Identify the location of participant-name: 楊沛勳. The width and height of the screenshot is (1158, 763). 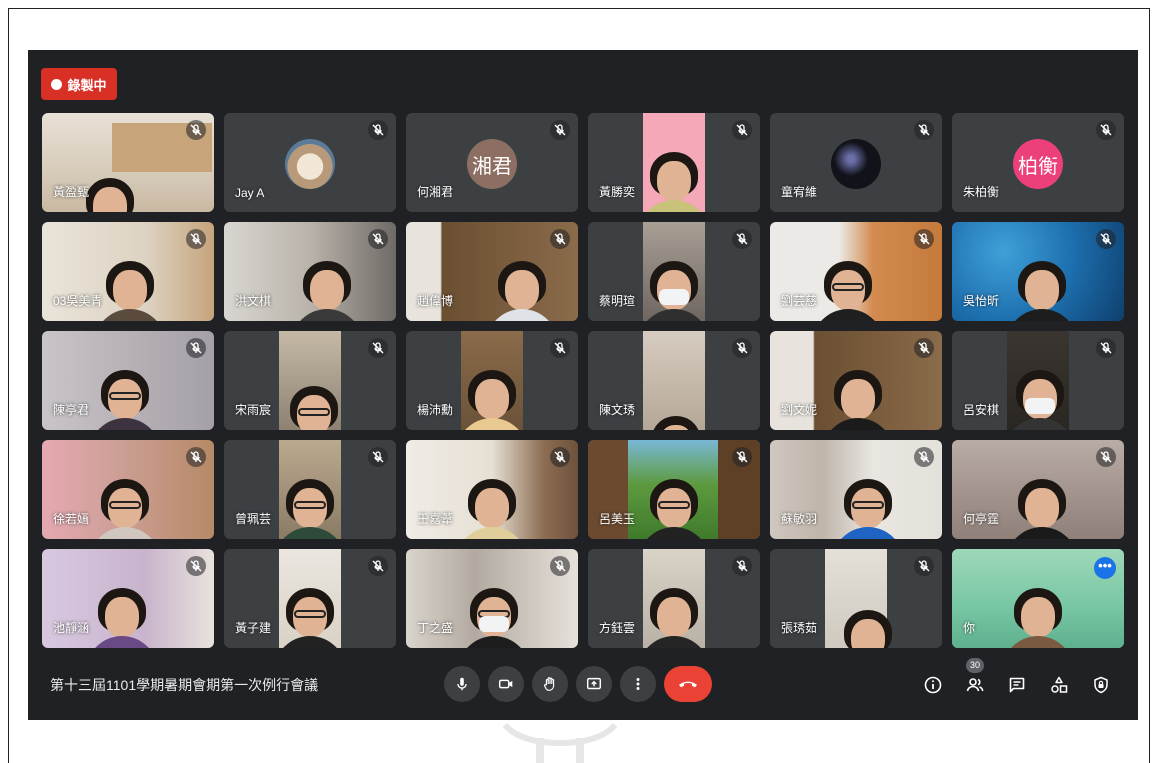
(435, 410).